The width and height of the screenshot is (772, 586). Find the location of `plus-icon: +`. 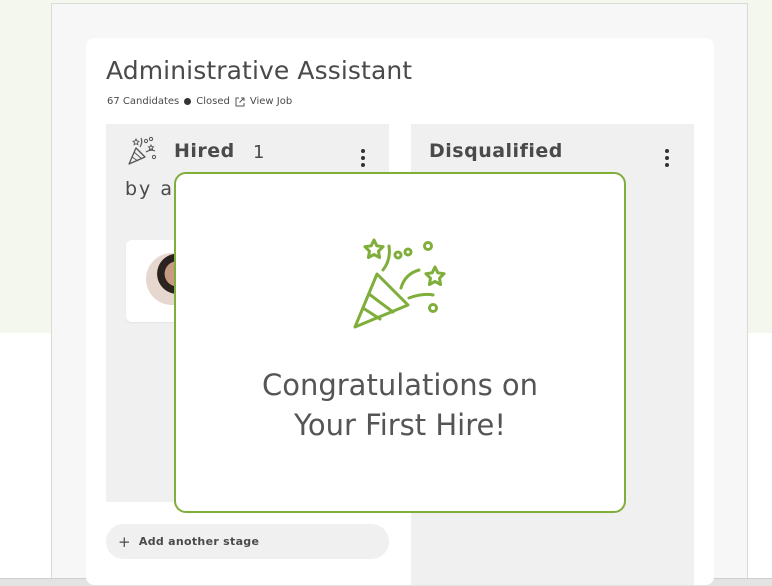

plus-icon: + is located at coordinates (124, 541).